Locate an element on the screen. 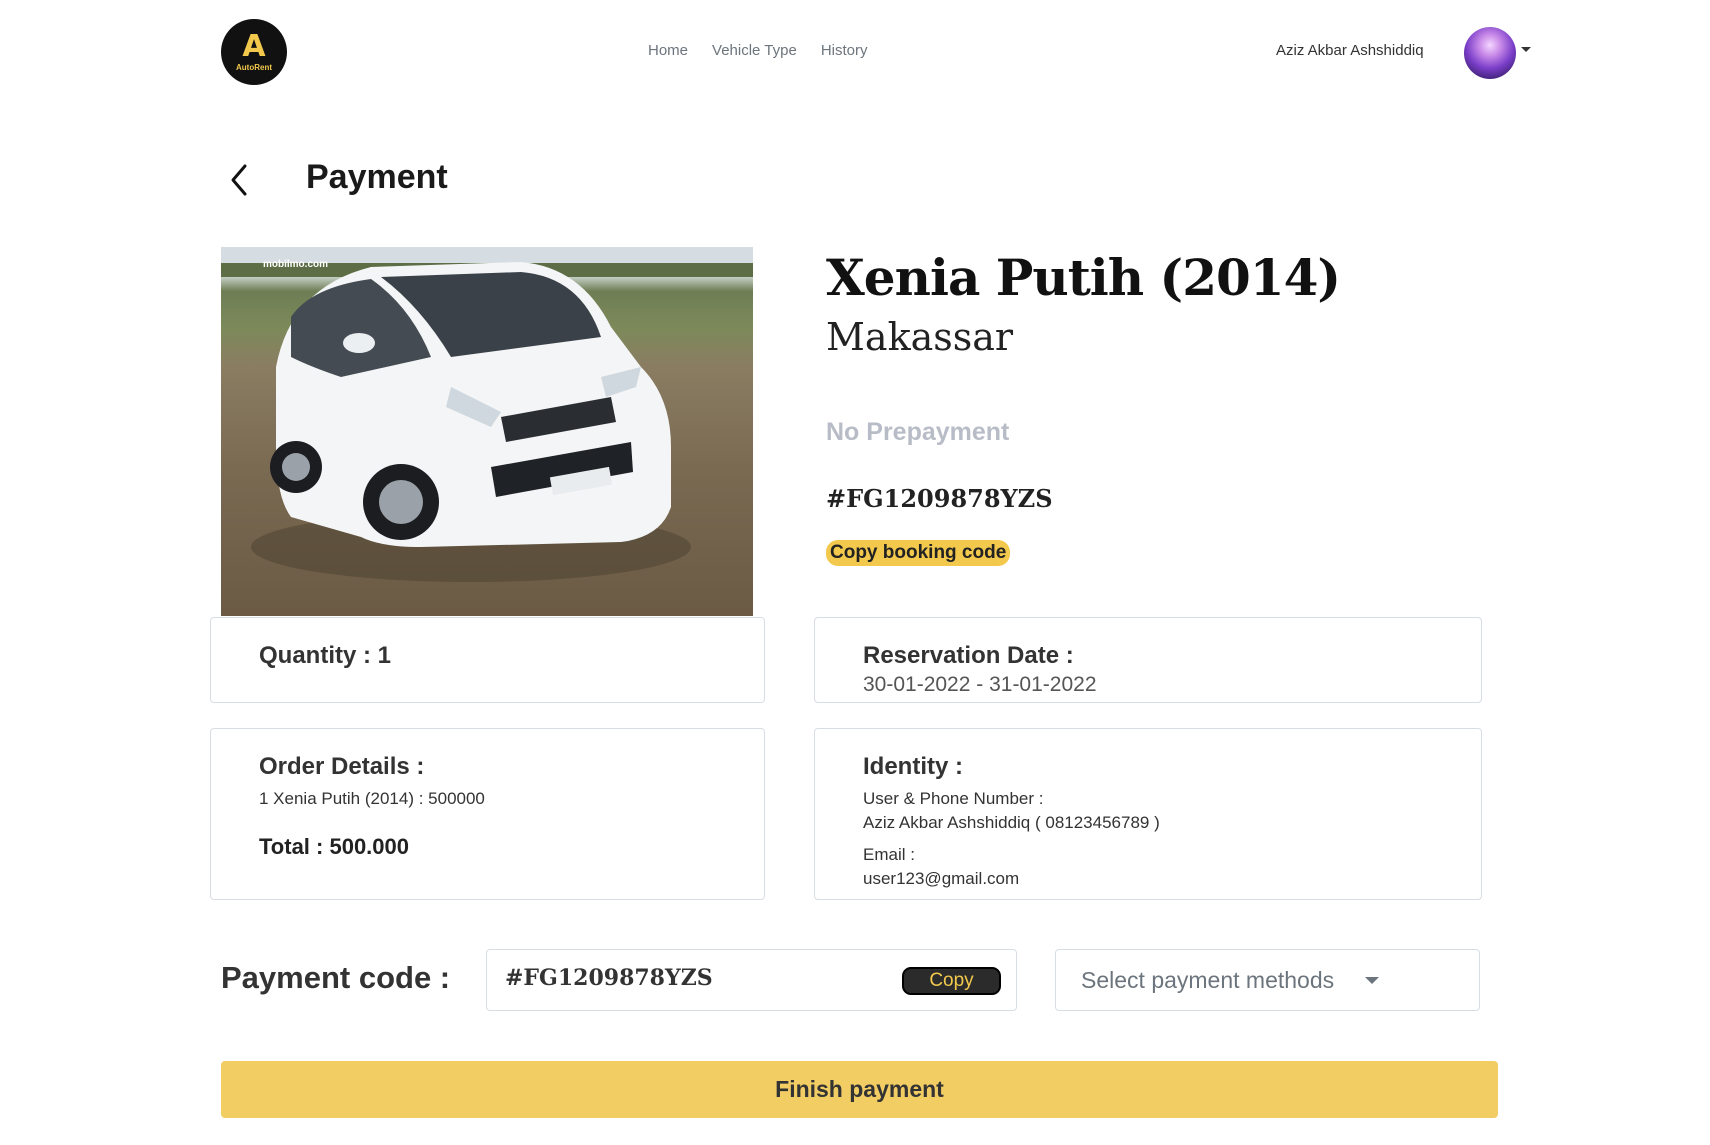  vehicle-city: Makassar is located at coordinates (920, 337).